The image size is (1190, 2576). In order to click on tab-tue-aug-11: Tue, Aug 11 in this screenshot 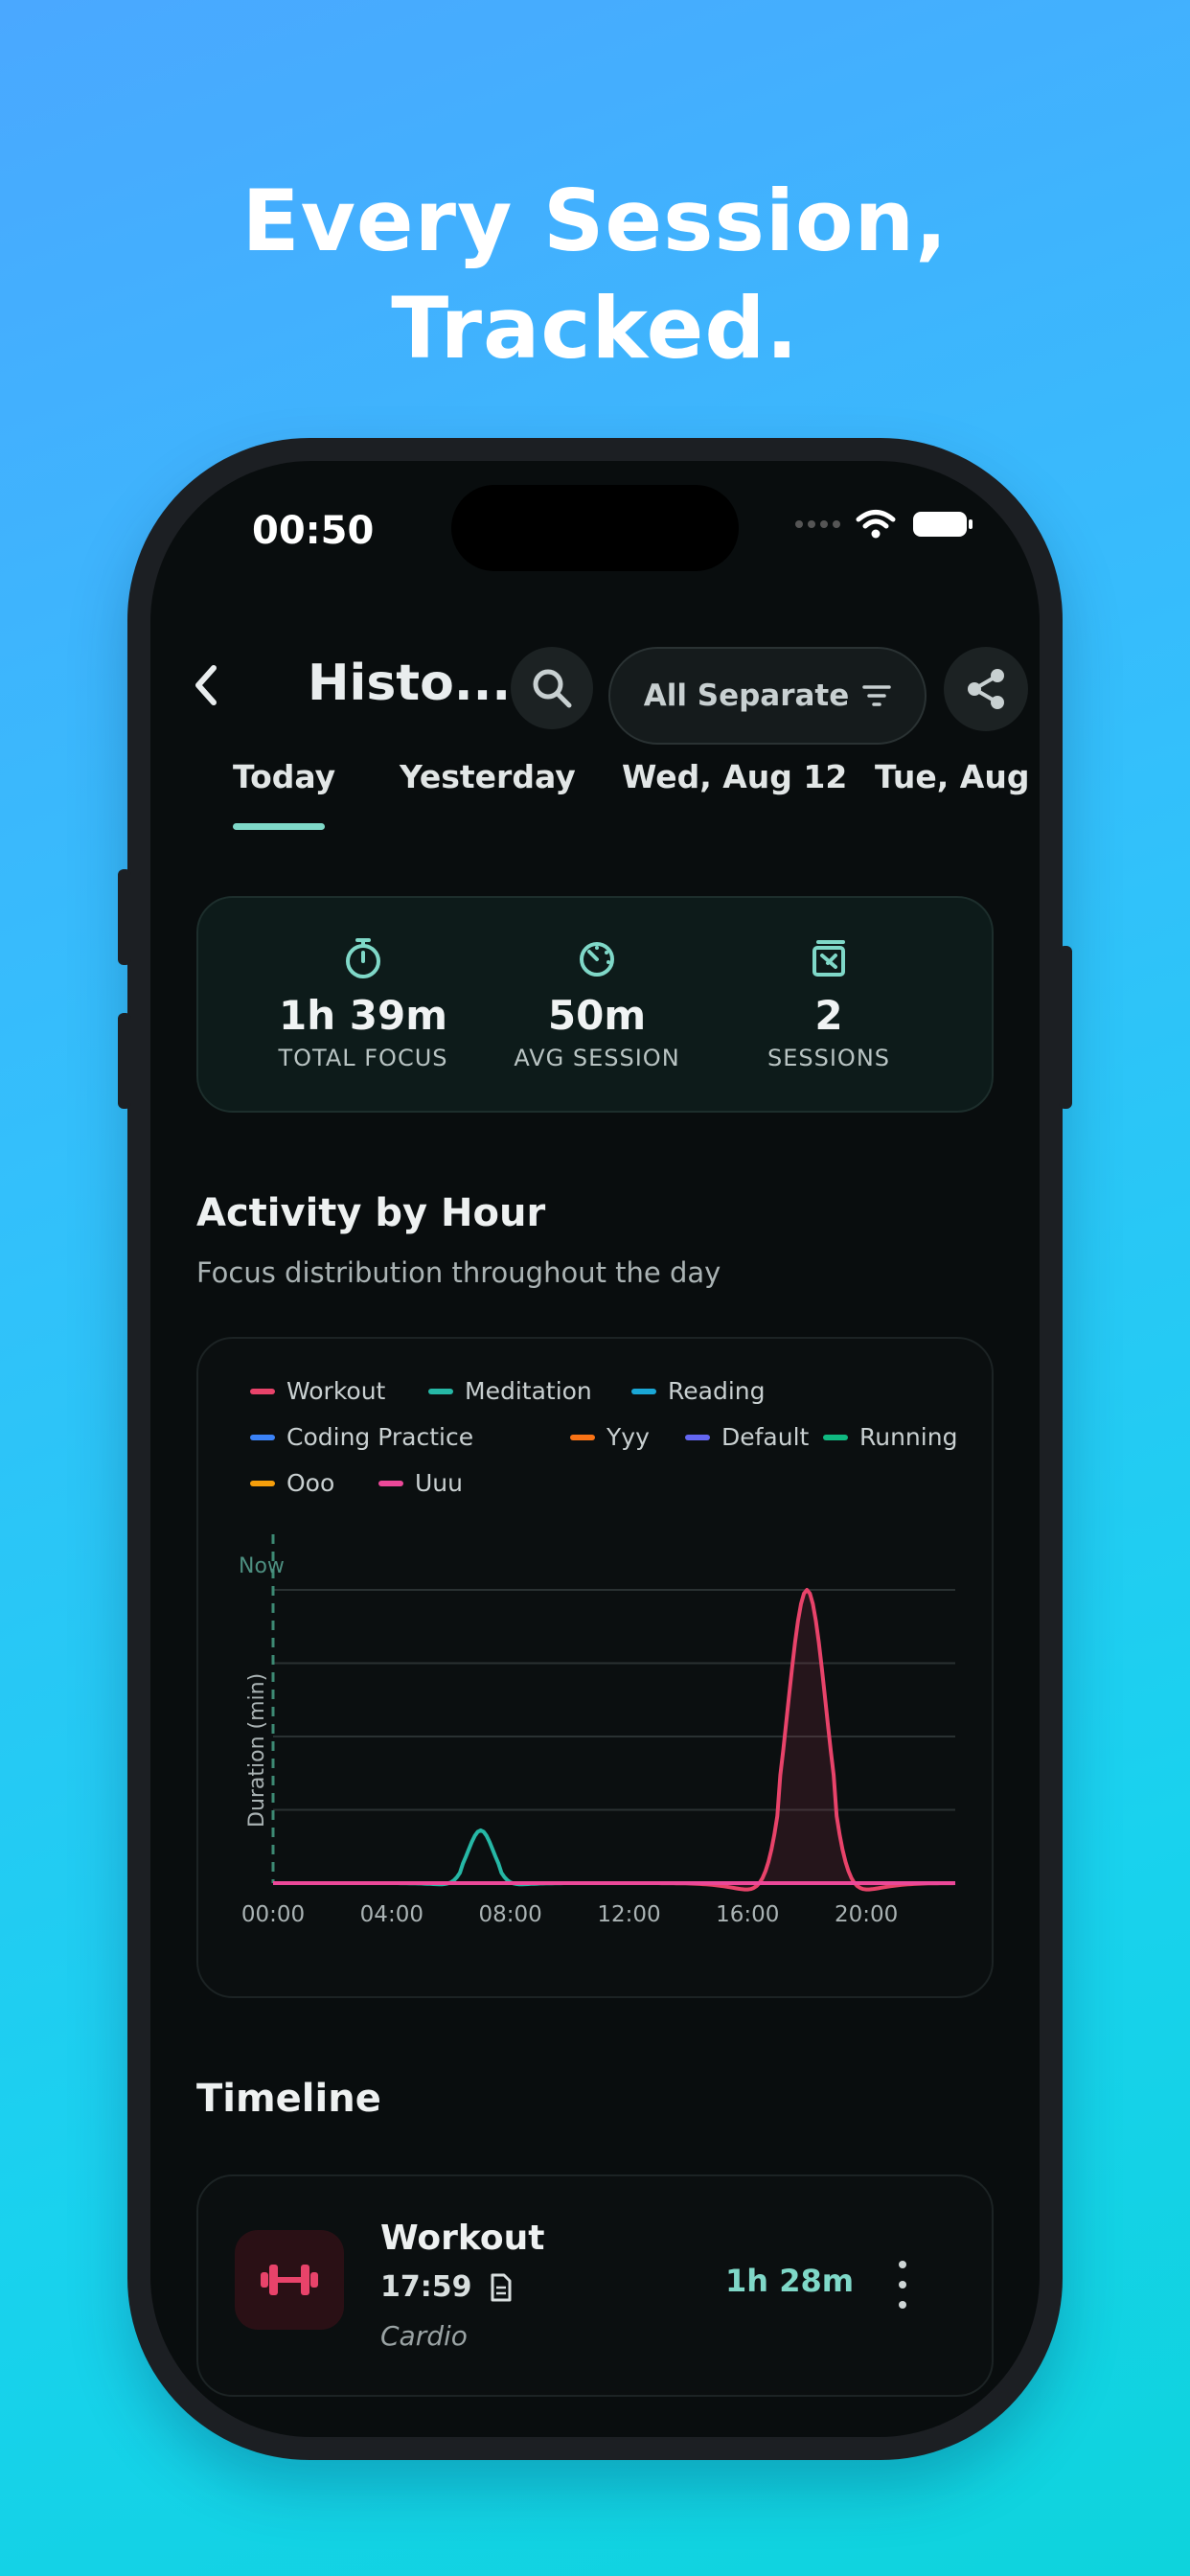, I will do `click(958, 776)`.